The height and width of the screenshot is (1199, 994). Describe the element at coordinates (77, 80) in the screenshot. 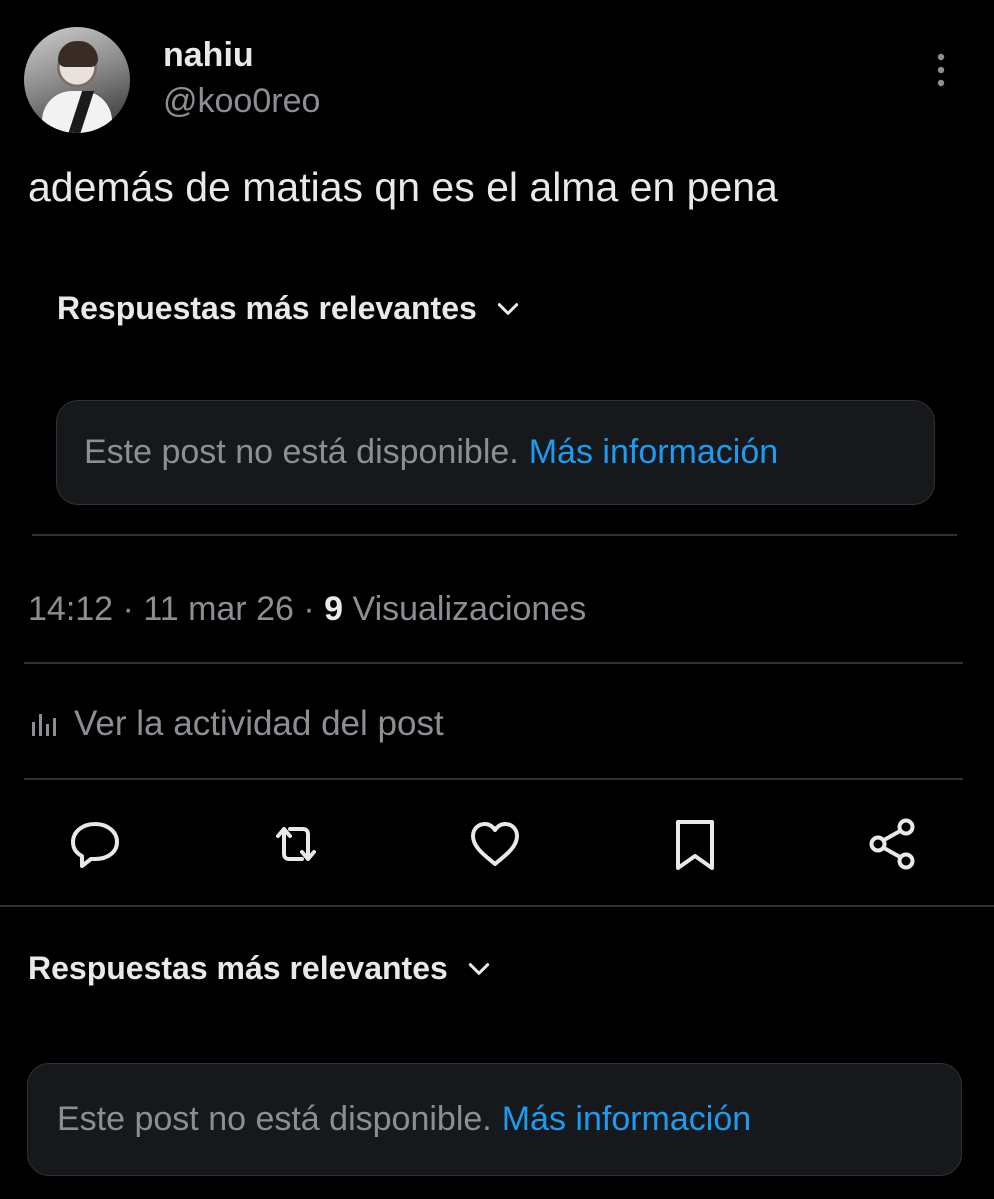

I see `avatar` at that location.